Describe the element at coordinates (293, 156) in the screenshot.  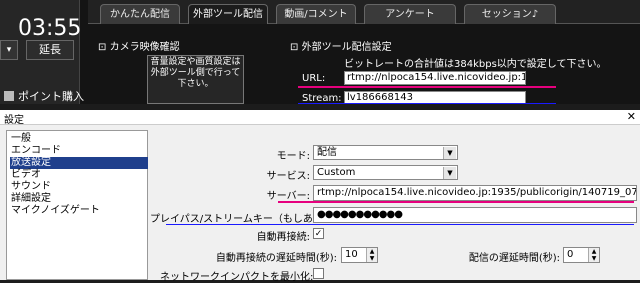
I see `mode-label: モード:` at that location.